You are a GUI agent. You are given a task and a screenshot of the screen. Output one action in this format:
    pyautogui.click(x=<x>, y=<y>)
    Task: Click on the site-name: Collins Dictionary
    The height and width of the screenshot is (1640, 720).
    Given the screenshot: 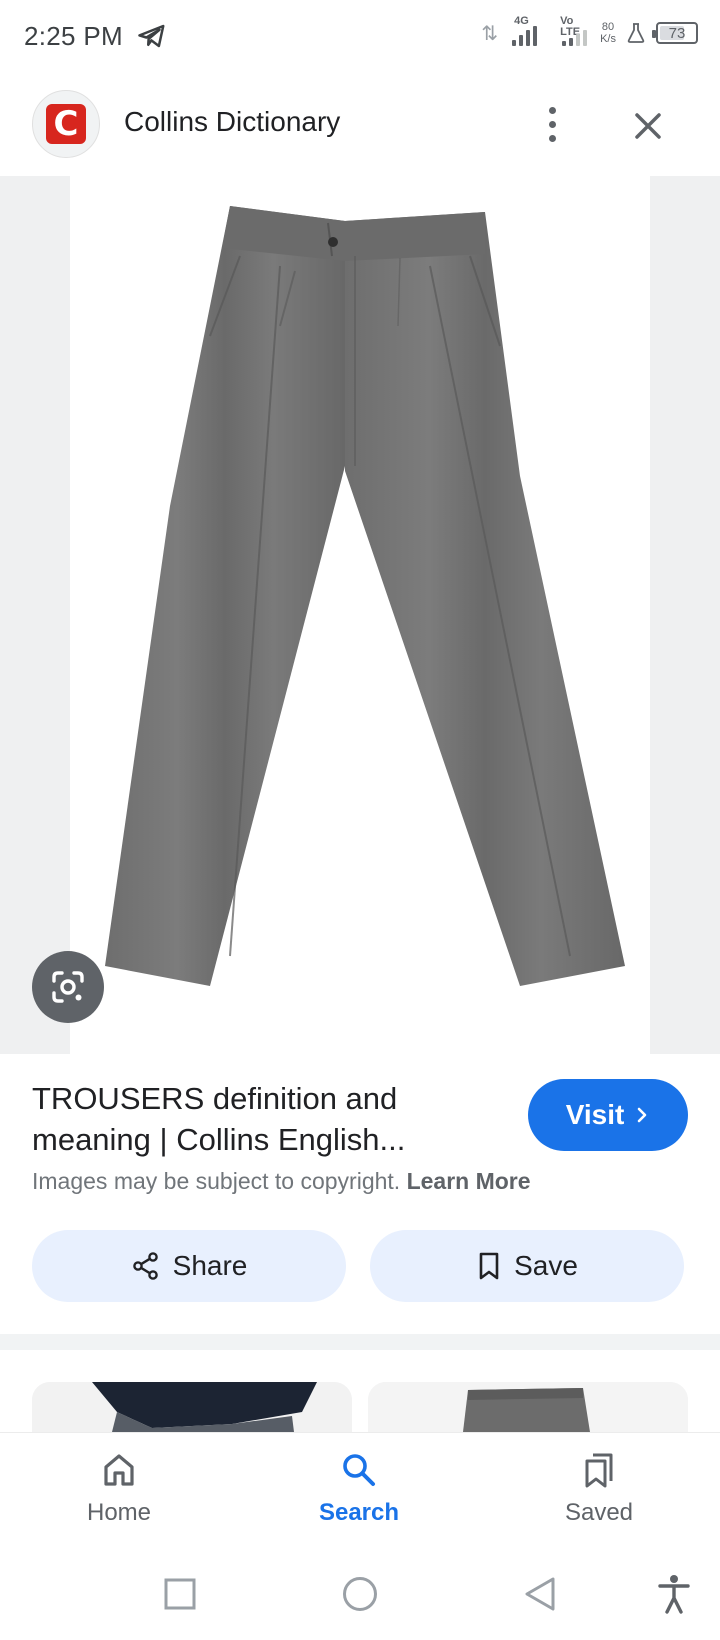 What is the action you would take?
    pyautogui.click(x=232, y=122)
    